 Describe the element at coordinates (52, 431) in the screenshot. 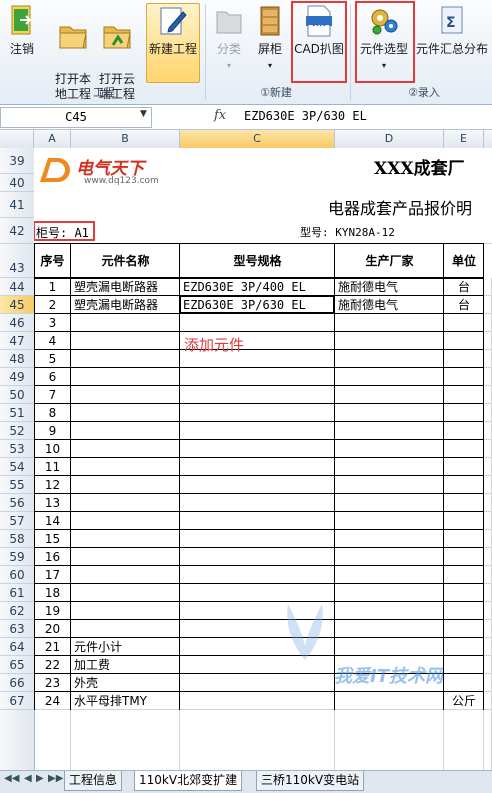

I see `table-cell-no: 9` at that location.